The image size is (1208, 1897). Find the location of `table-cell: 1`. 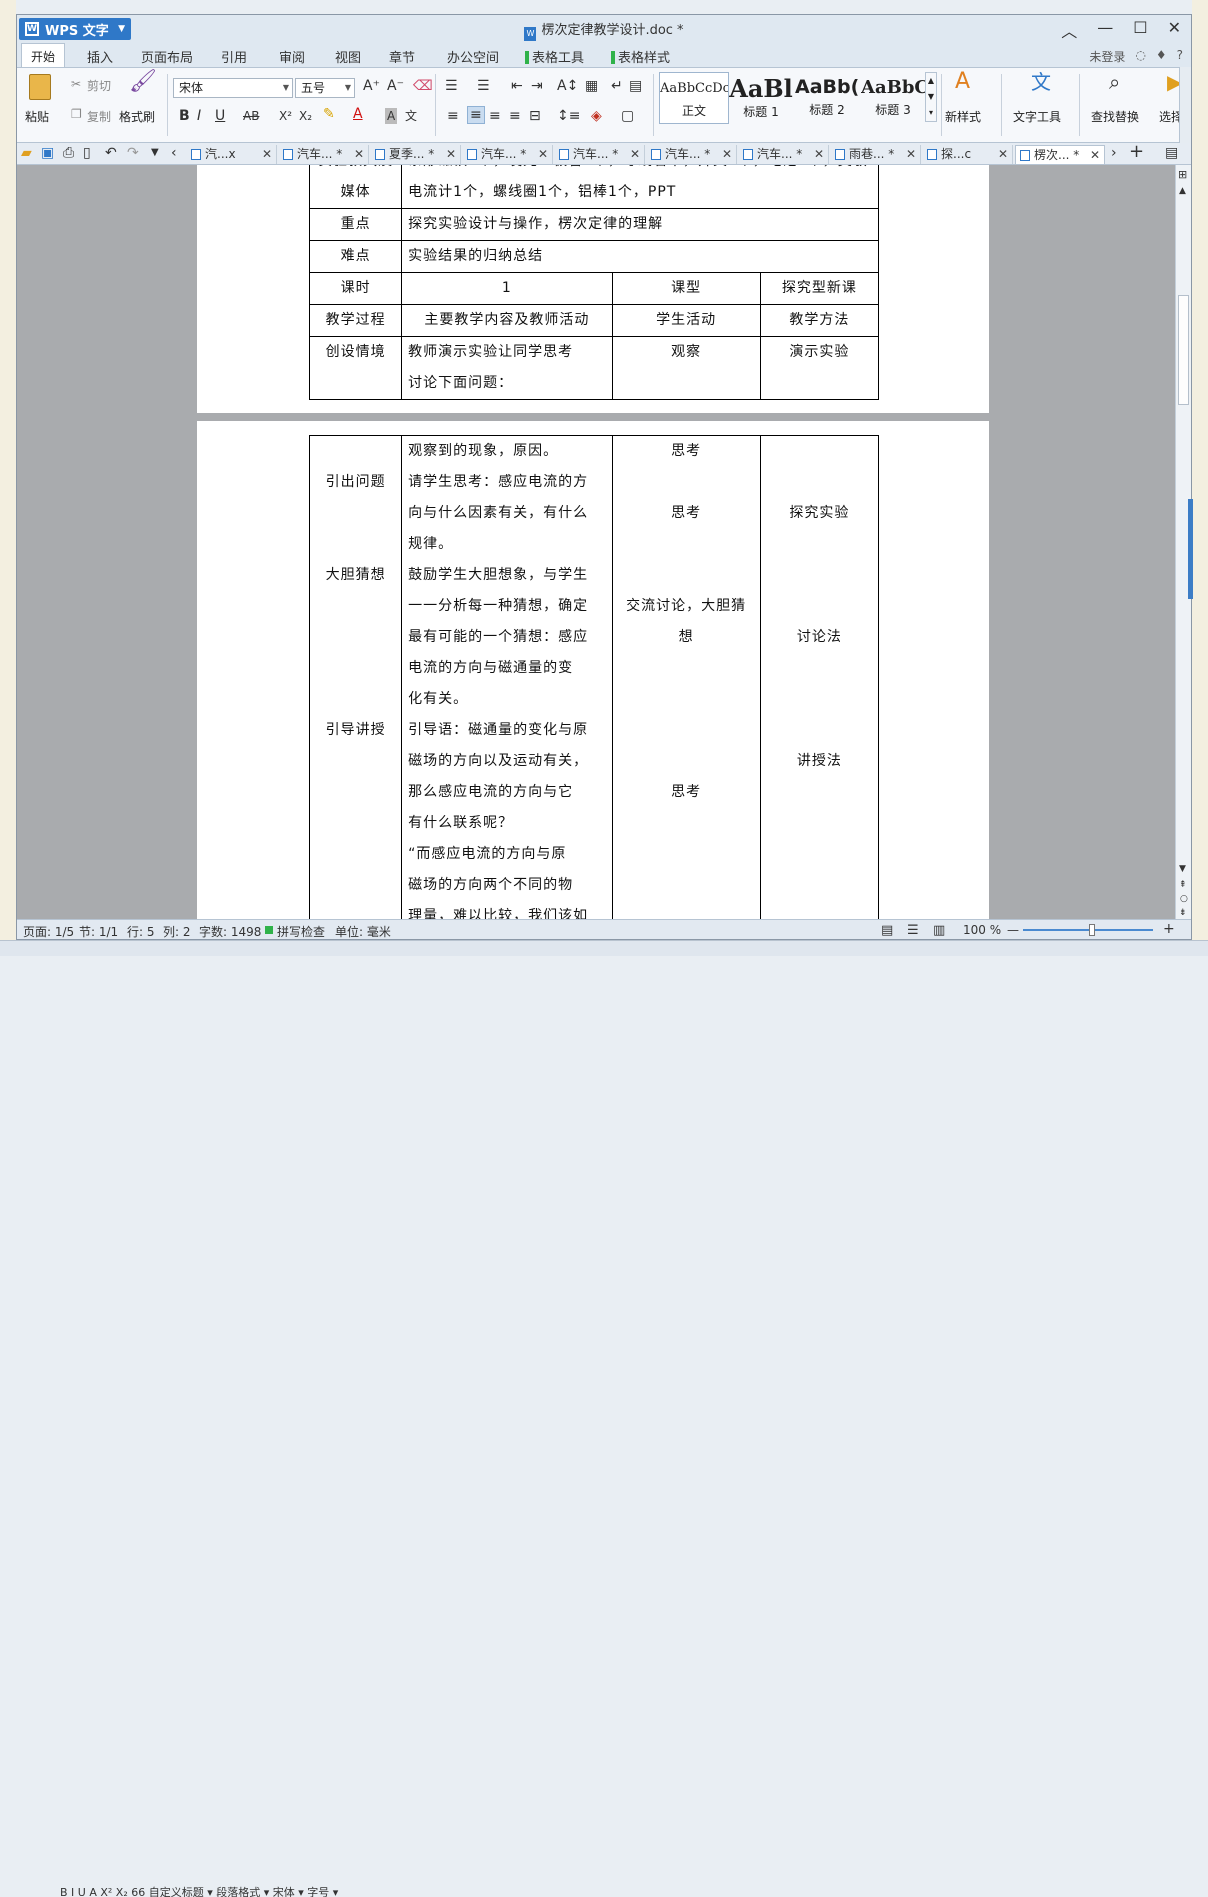

table-cell: 1 is located at coordinates (507, 288).